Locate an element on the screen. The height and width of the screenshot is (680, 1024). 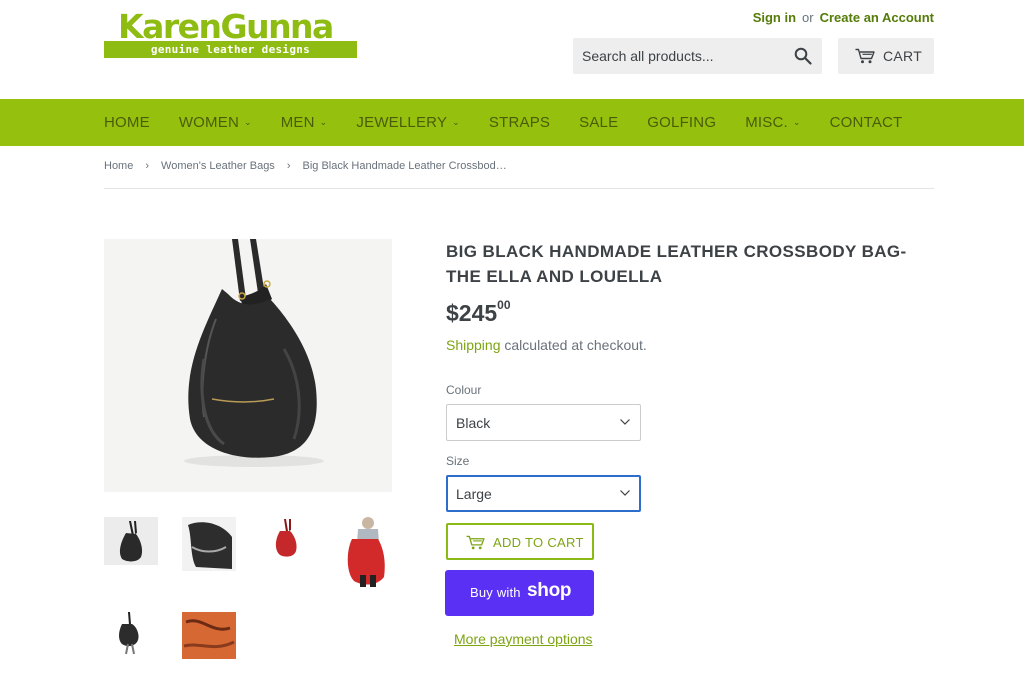
or-text: or is located at coordinates (808, 17).